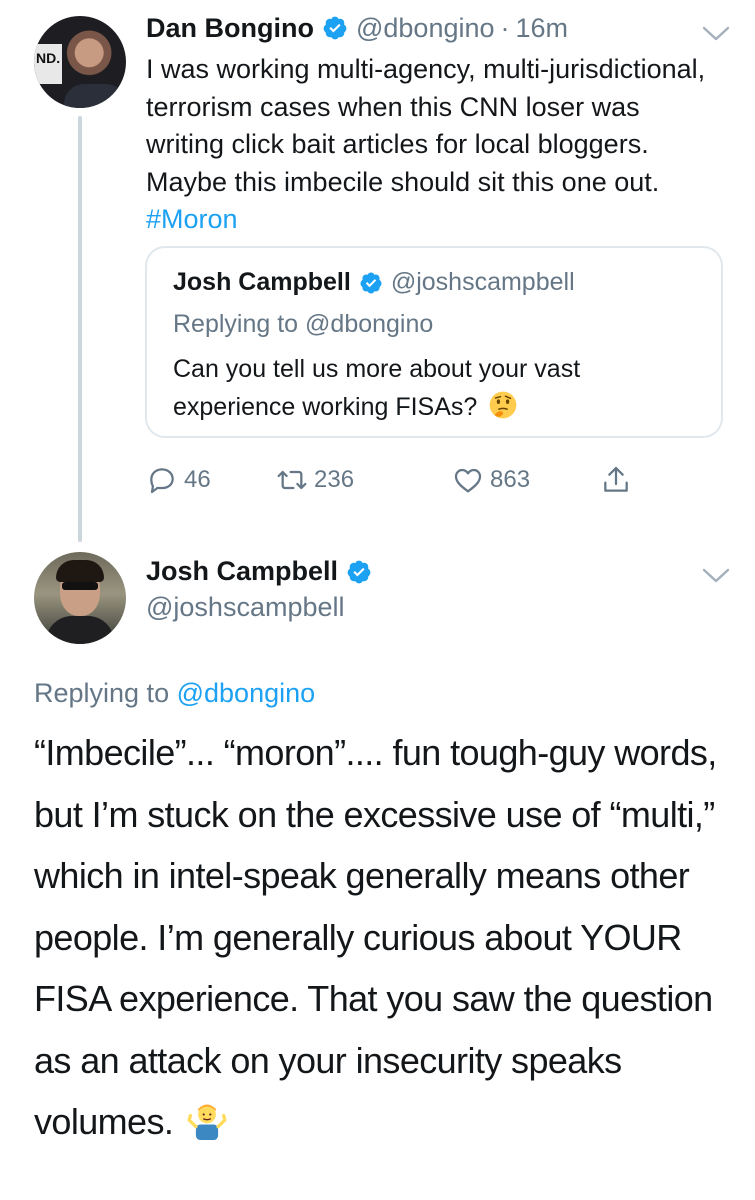 The image size is (755, 1200). I want to click on timestamp: 16m, so click(542, 28).